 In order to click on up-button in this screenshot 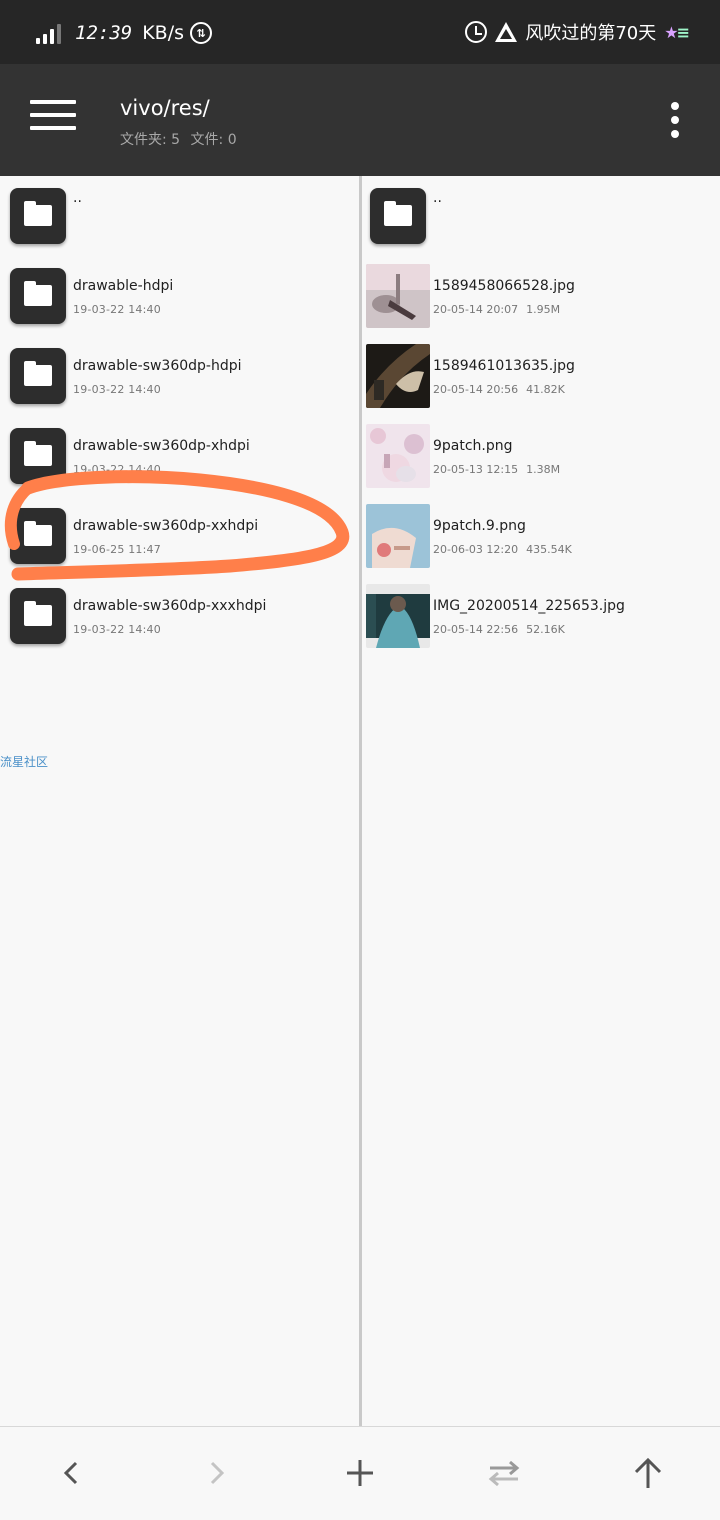, I will do `click(648, 1473)`.